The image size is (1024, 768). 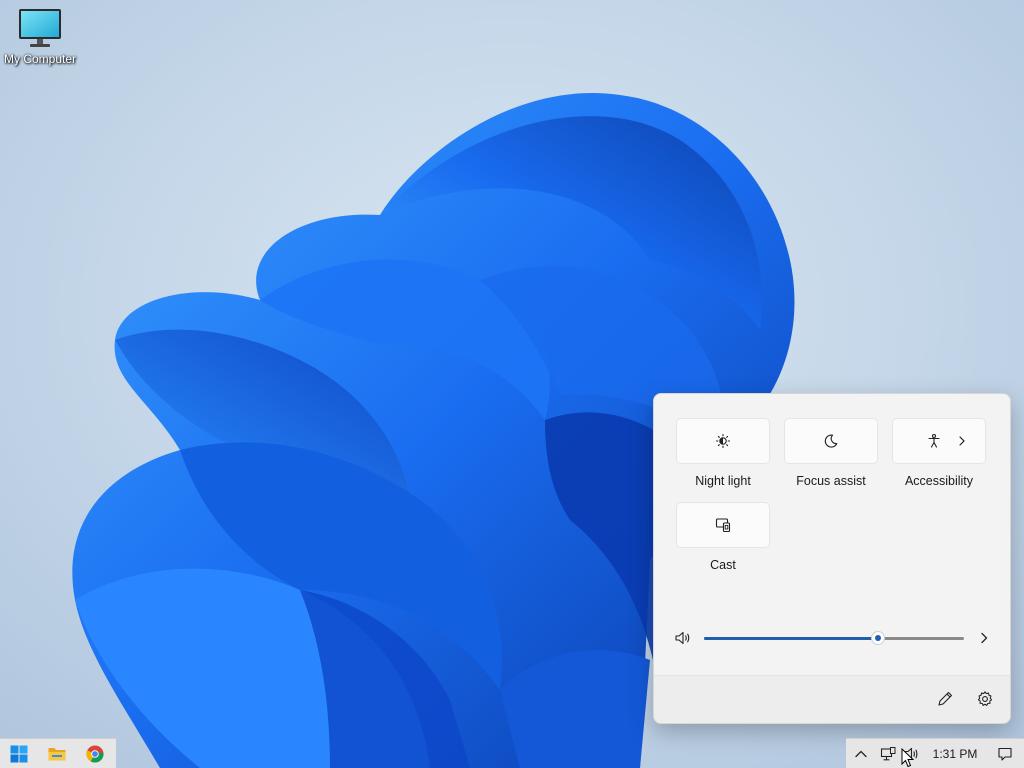 I want to click on desktop-icon-label: My Computer, so click(x=40, y=59).